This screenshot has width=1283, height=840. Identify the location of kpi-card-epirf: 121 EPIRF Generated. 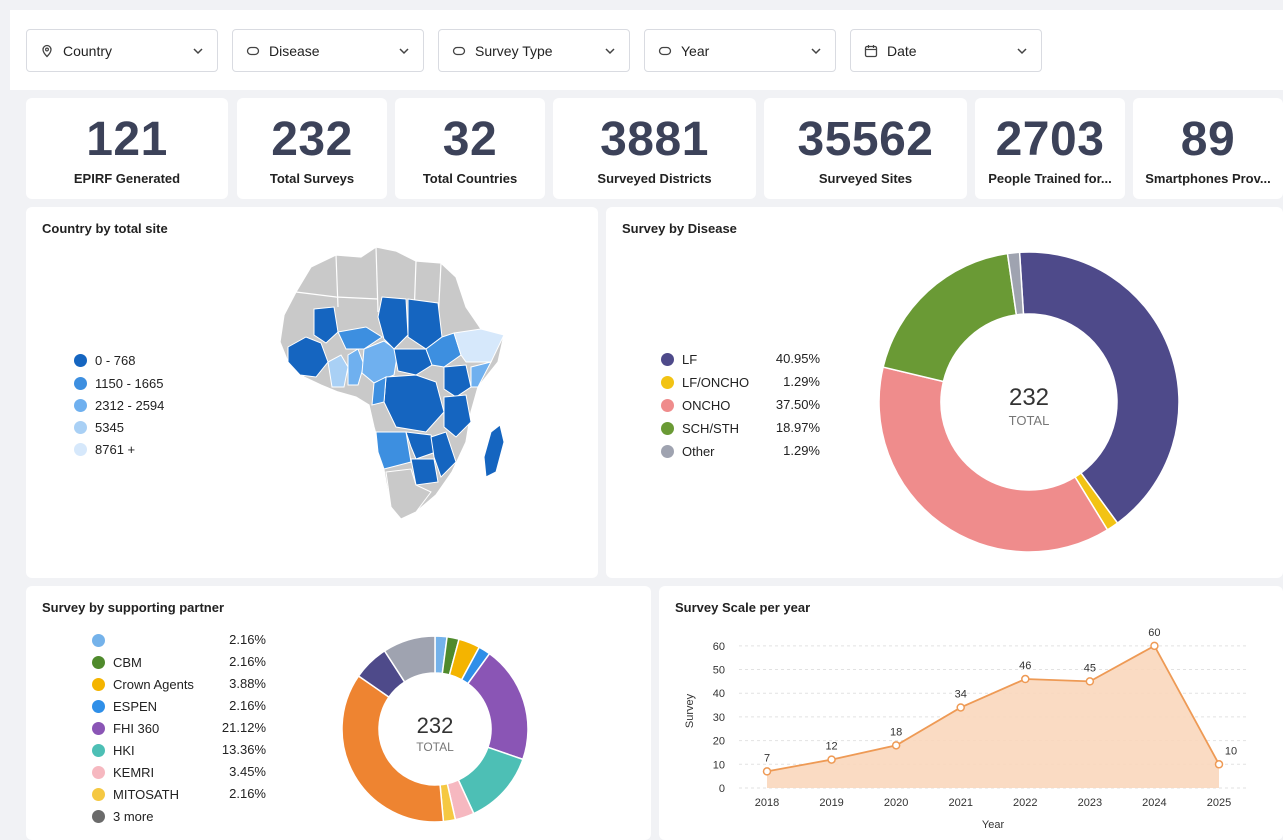
(127, 148).